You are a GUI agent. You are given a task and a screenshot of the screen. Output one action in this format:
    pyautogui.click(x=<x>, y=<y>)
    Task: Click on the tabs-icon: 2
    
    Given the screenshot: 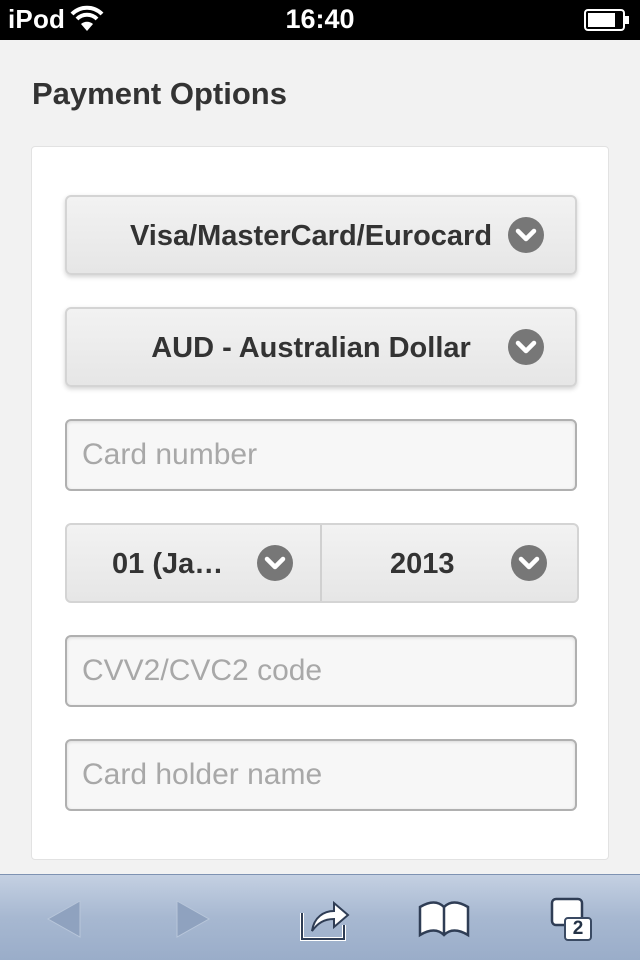 What is the action you would take?
    pyautogui.click(x=574, y=919)
    